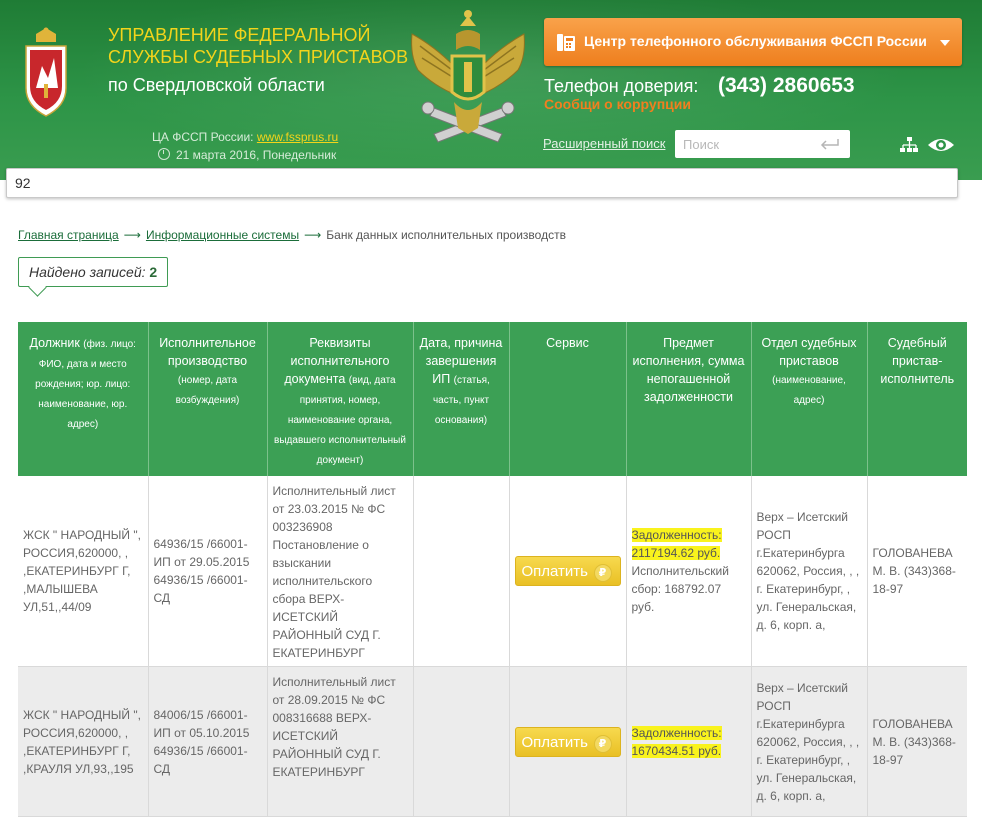 The image size is (982, 817). Describe the element at coordinates (568, 399) in the screenshot. I see `col-service: Сервис` at that location.